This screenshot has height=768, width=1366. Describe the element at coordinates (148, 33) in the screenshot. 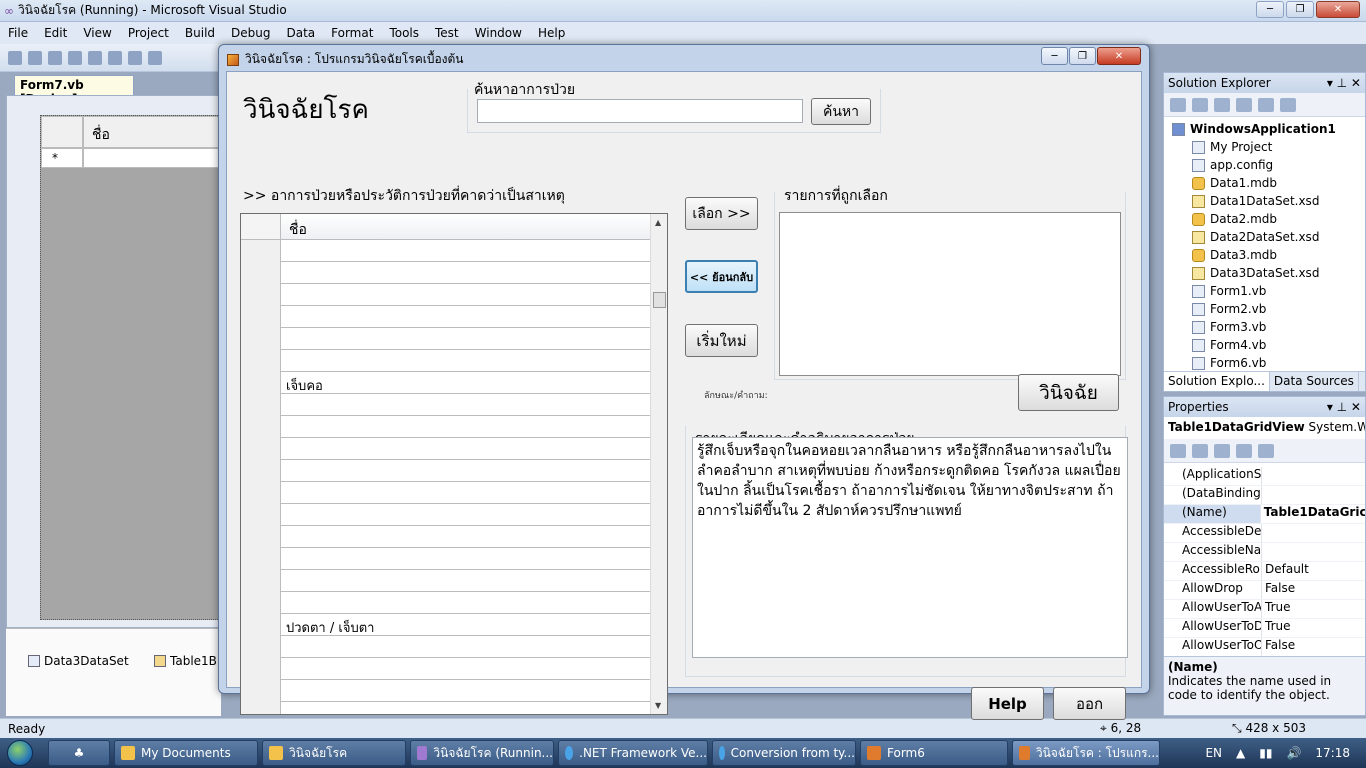

I see `menu-project: Project` at that location.